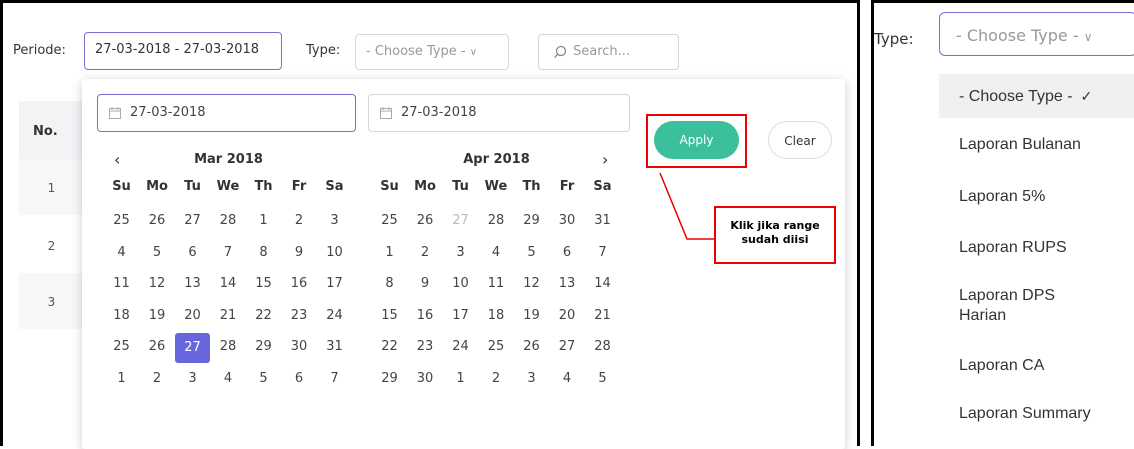  Describe the element at coordinates (439, 112) in the screenshot. I see `end-date-value: 27-03-2018` at that location.